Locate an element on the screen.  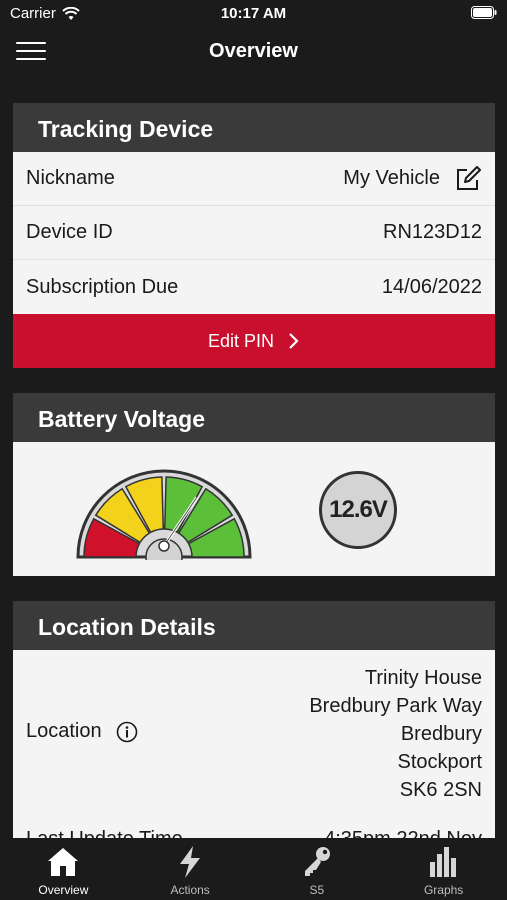
status-bar: Carrier 10:17 AM is located at coordinates (253, 14).